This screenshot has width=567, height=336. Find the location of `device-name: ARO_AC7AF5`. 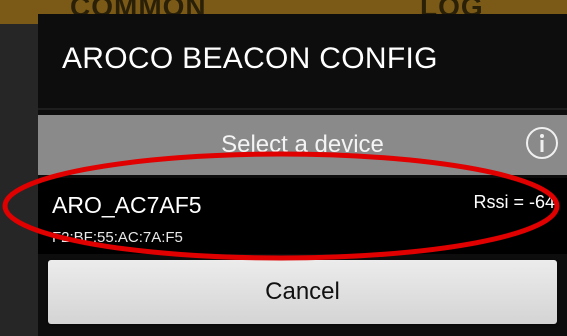

device-name: ARO_AC7AF5 is located at coordinates (127, 205).